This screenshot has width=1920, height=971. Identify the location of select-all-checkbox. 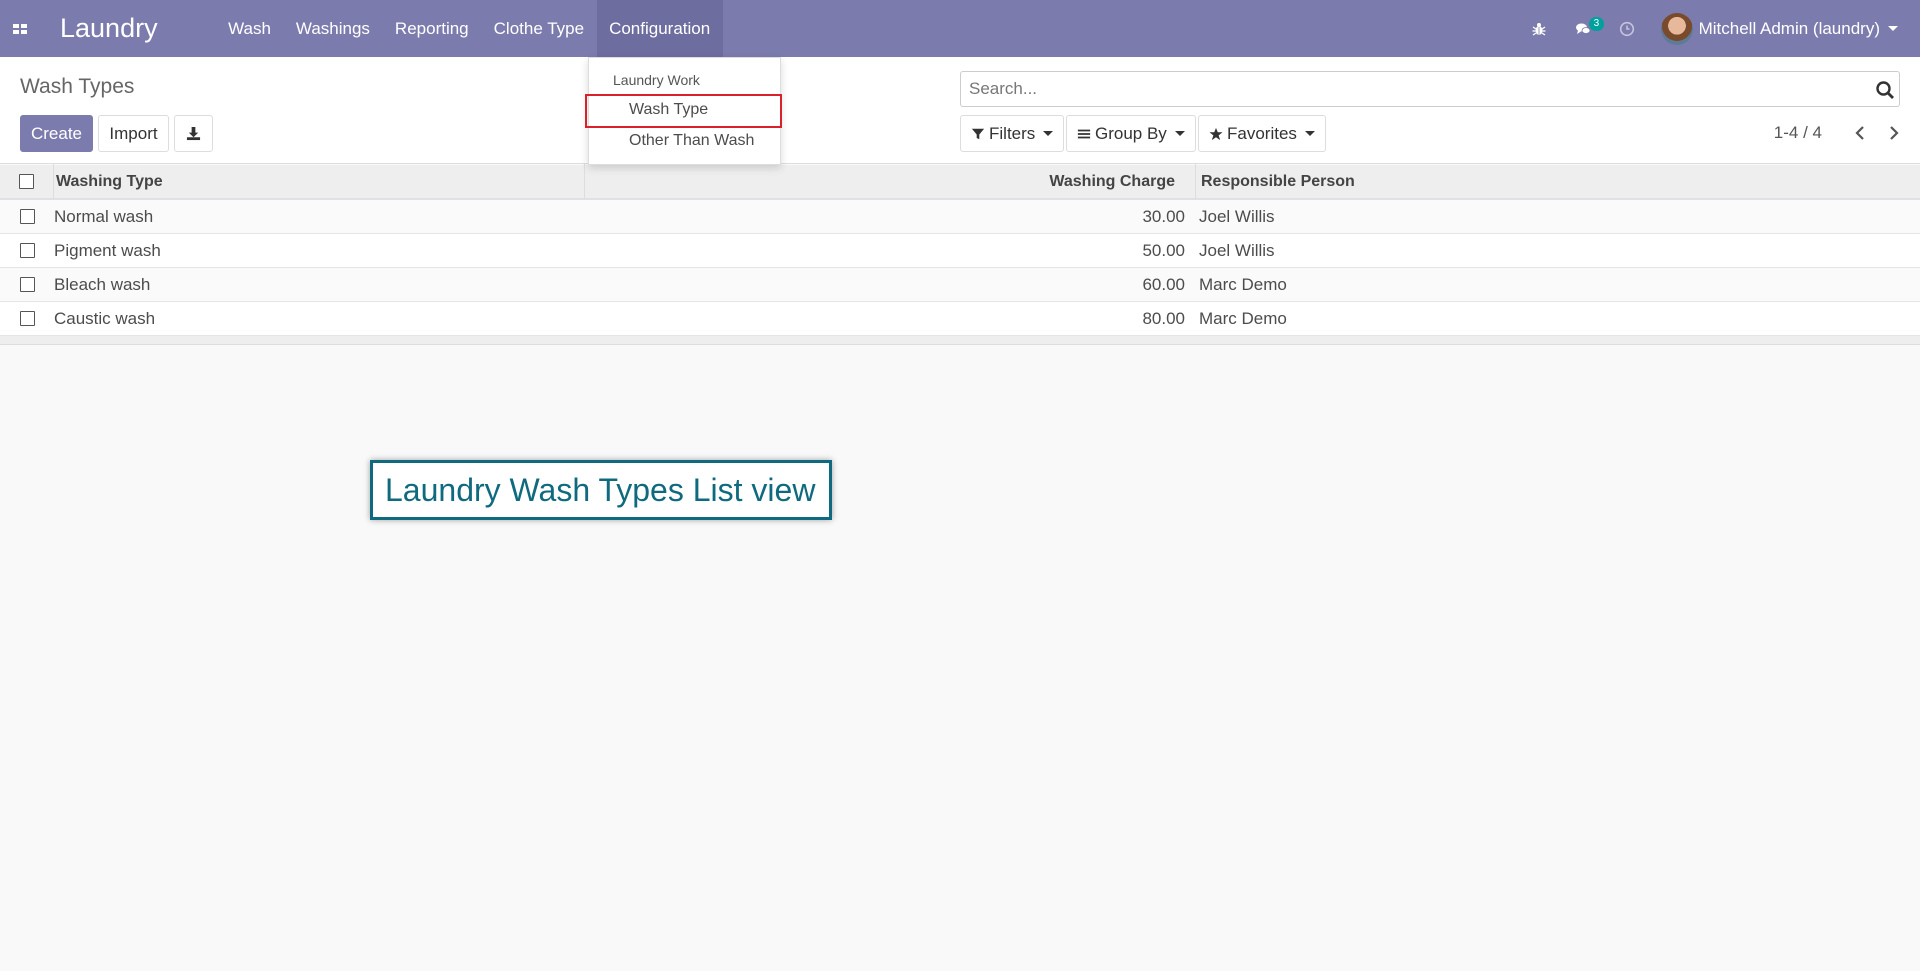
(26, 181).